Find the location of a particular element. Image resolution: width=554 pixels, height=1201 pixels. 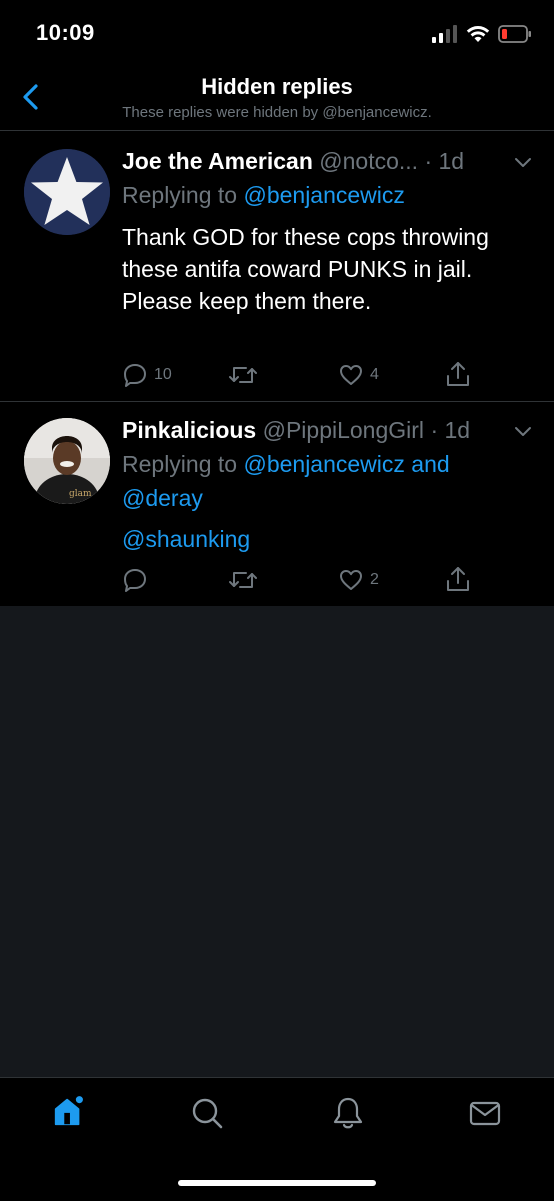

wifi-icon is located at coordinates (478, 34).